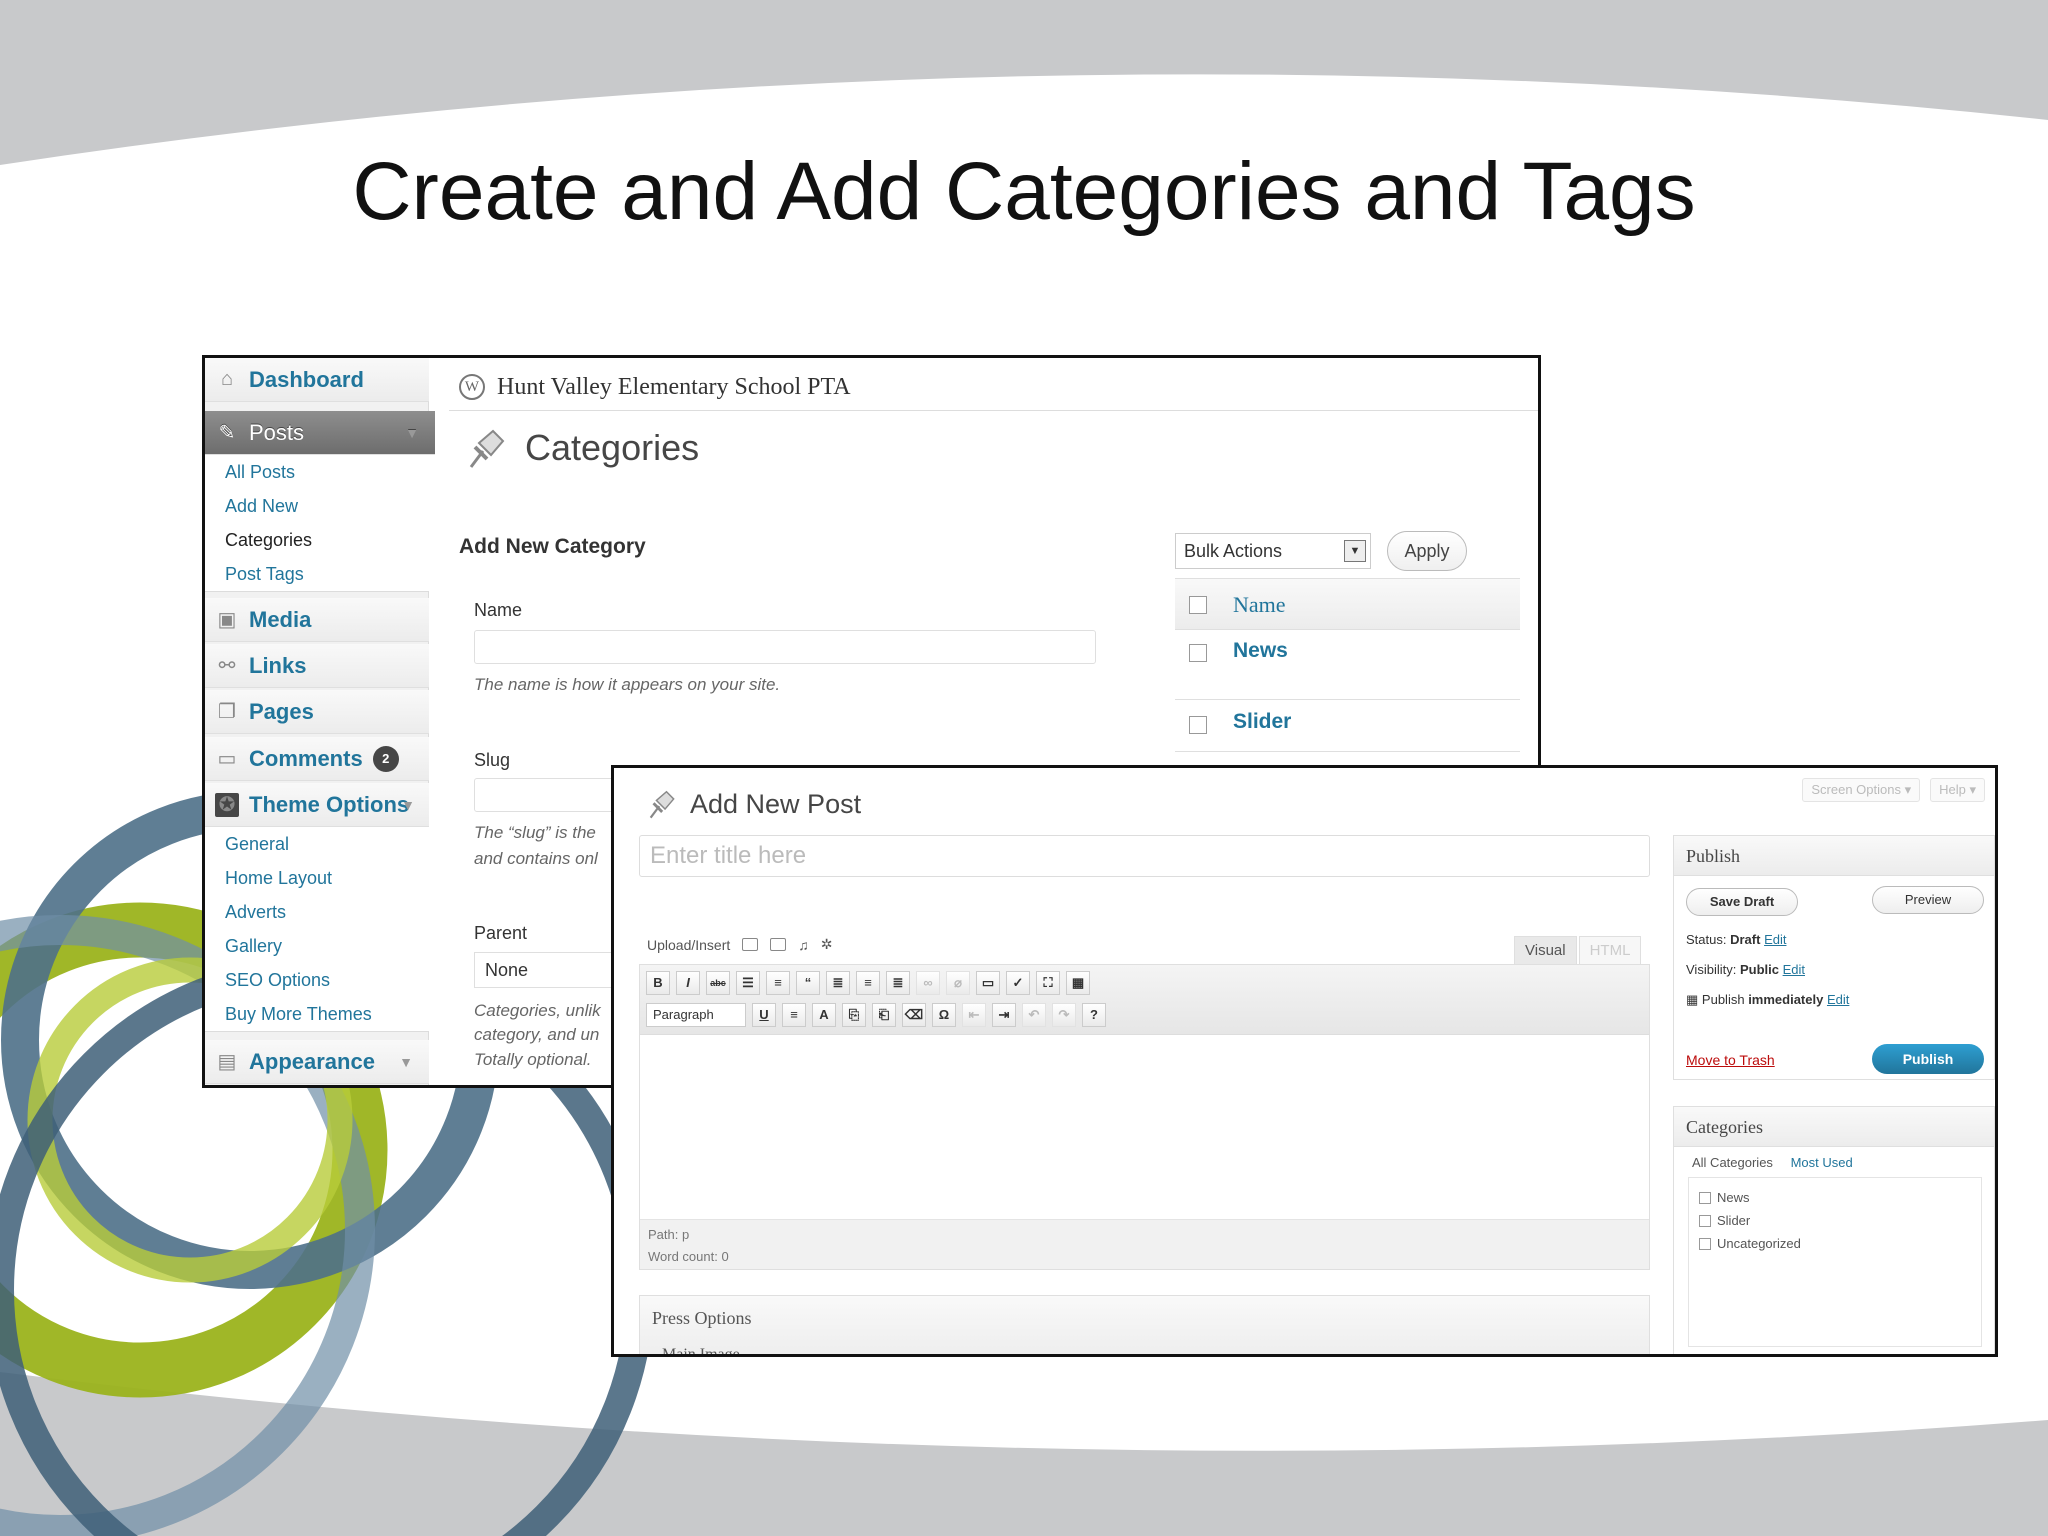  Describe the element at coordinates (317, 620) in the screenshot. I see `menu-media: ▣ Media` at that location.